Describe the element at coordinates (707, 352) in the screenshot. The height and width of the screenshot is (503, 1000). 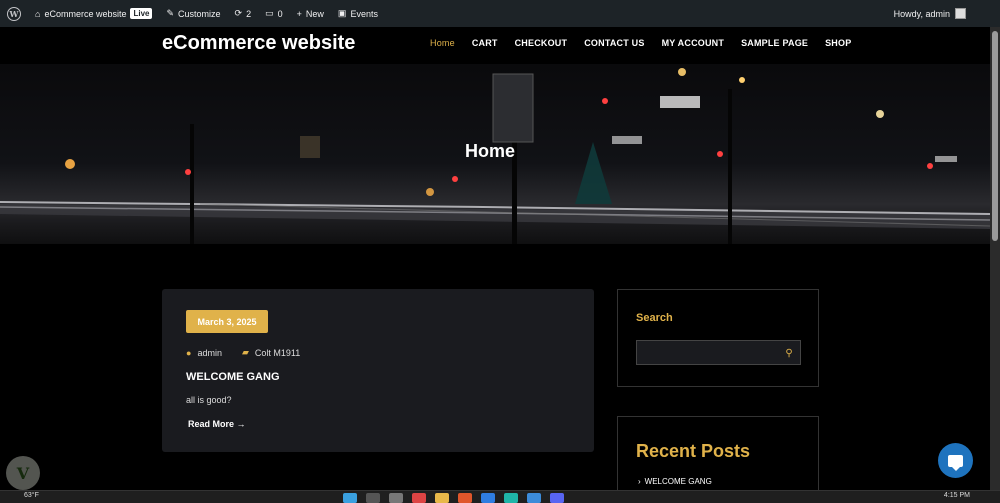
I see `search-input` at that location.